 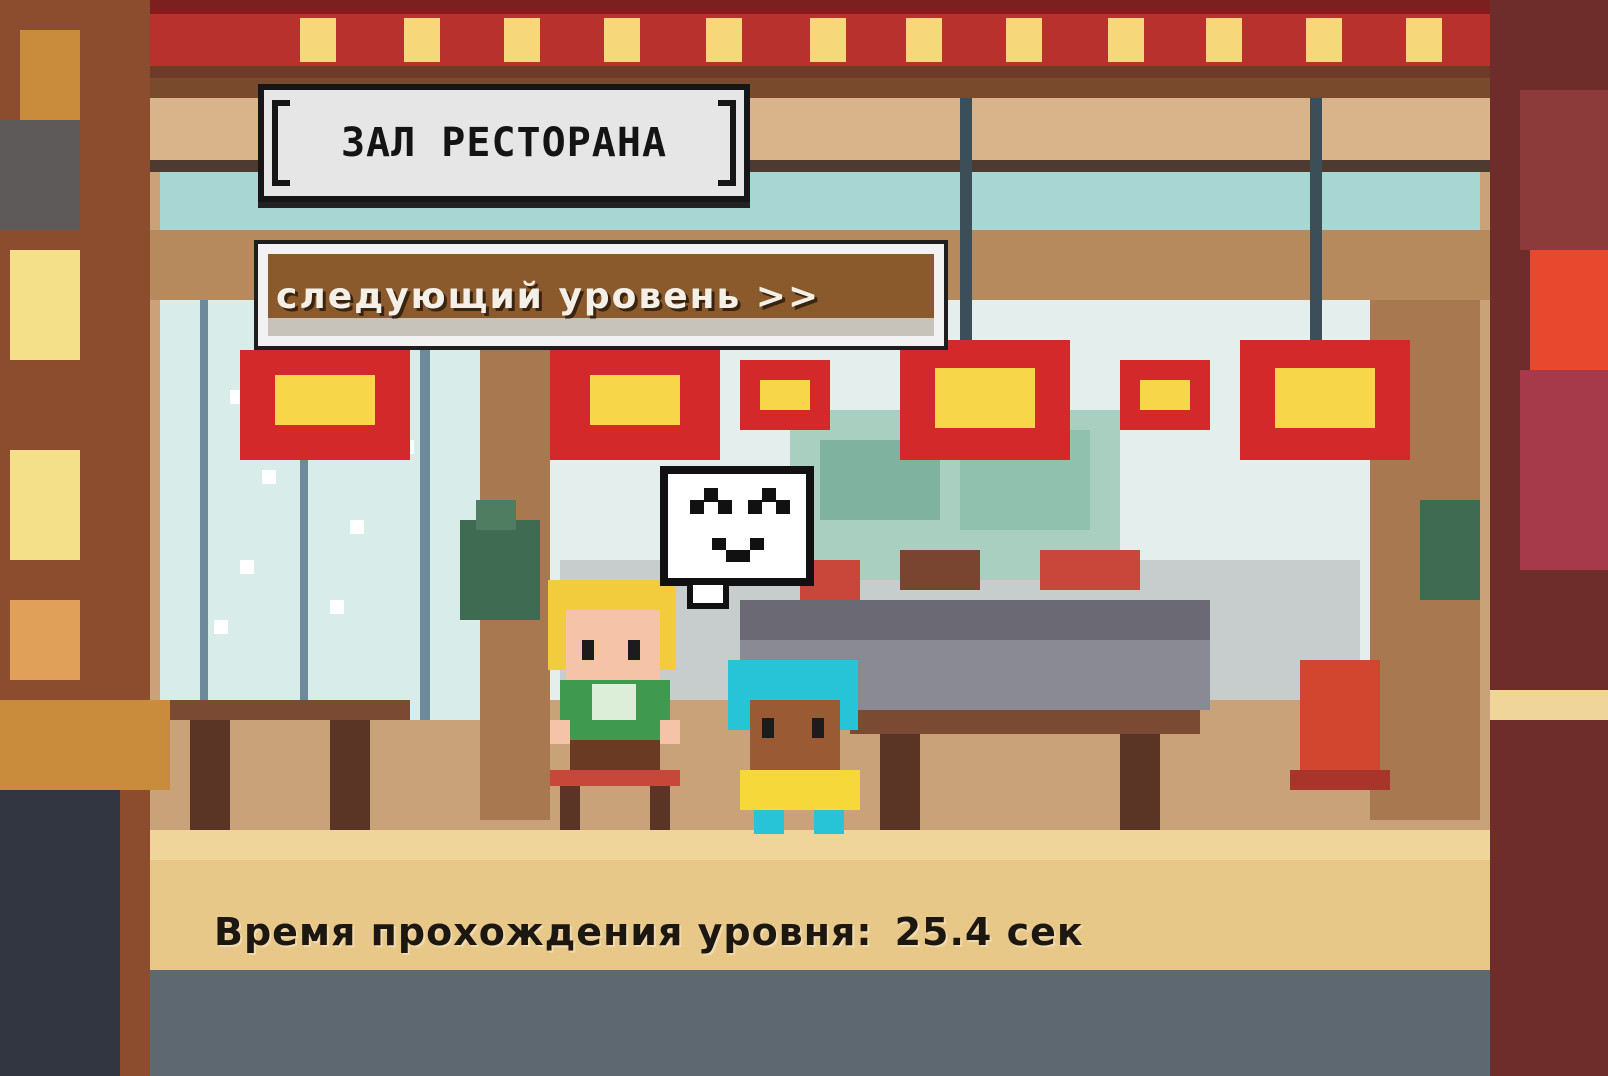 What do you see at coordinates (820, 845) in the screenshot?
I see `floor-edge` at bounding box center [820, 845].